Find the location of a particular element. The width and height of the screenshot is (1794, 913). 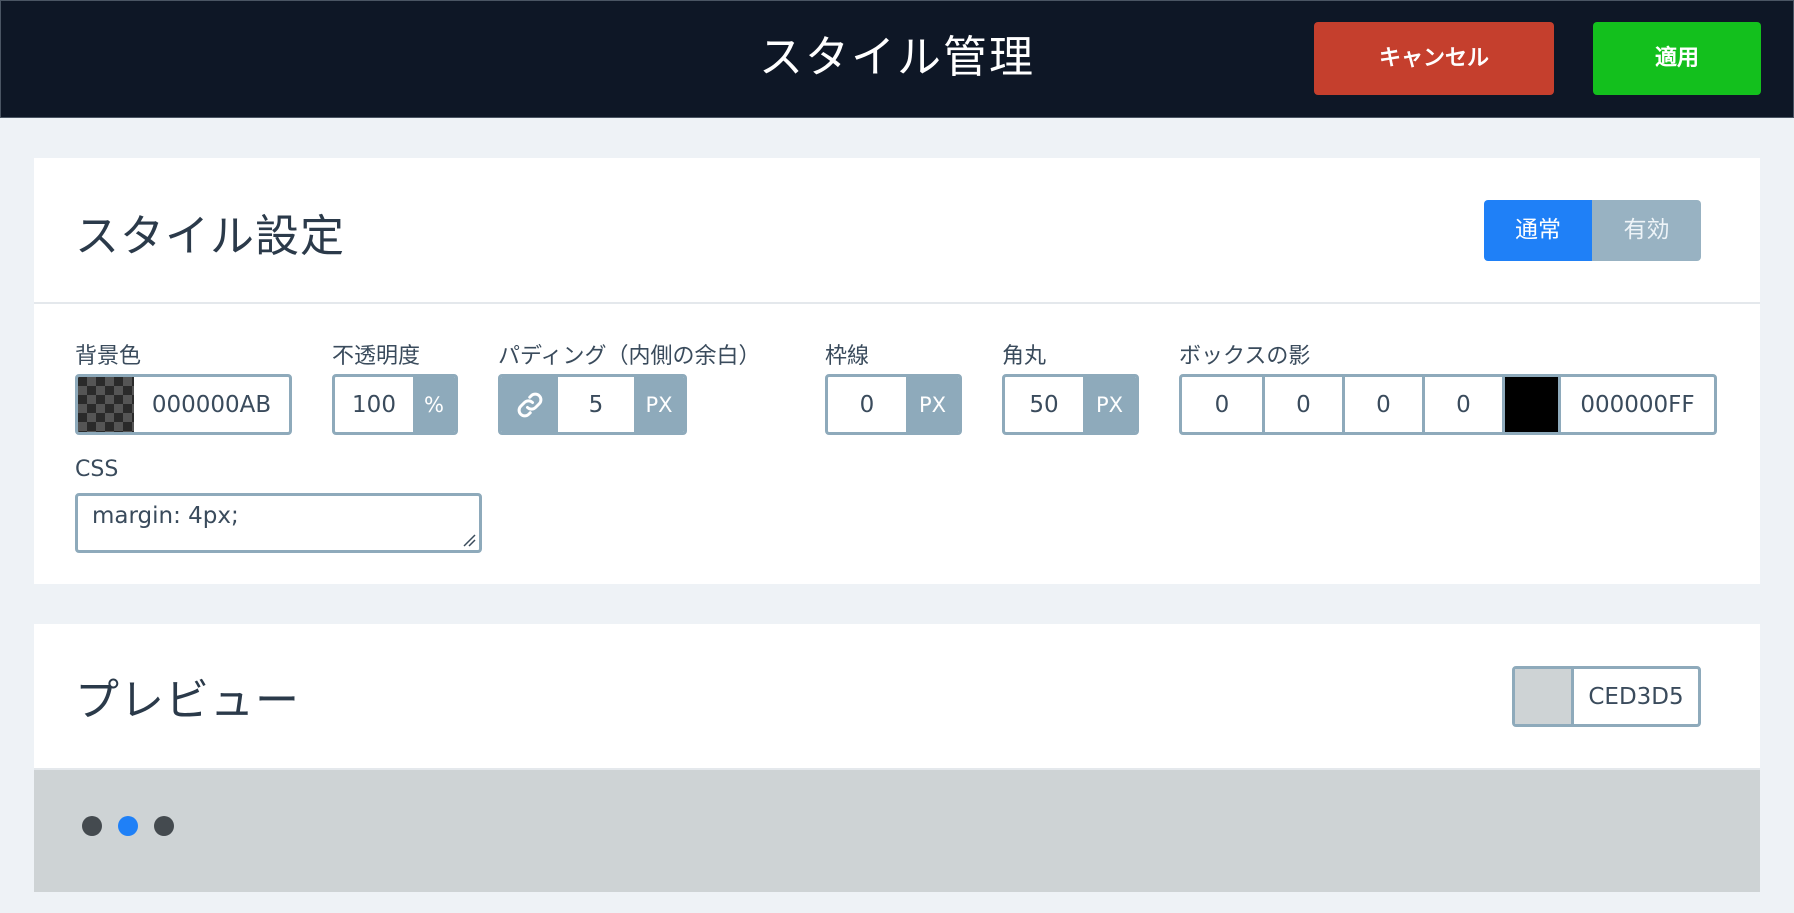

resize-grip-icon is located at coordinates (469, 540).